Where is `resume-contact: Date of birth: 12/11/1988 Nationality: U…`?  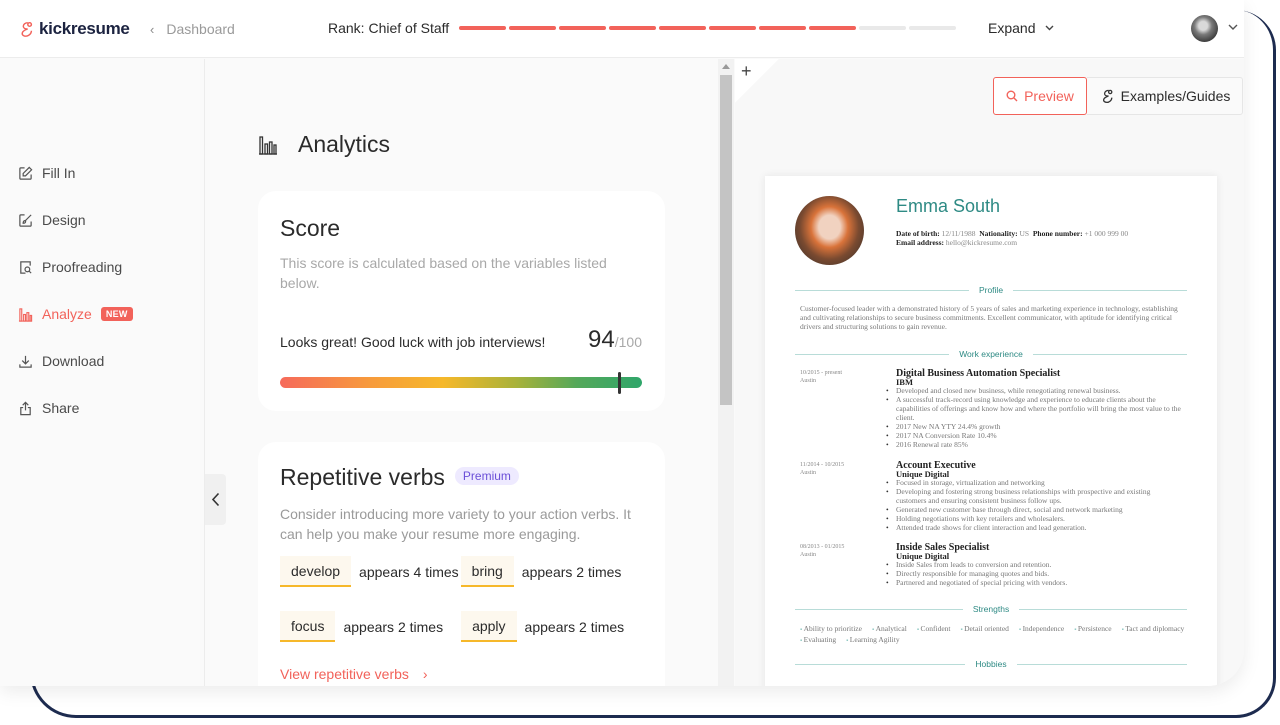
resume-contact: Date of birth: 12/11/1988 Nationality: U… is located at coordinates (1012, 238).